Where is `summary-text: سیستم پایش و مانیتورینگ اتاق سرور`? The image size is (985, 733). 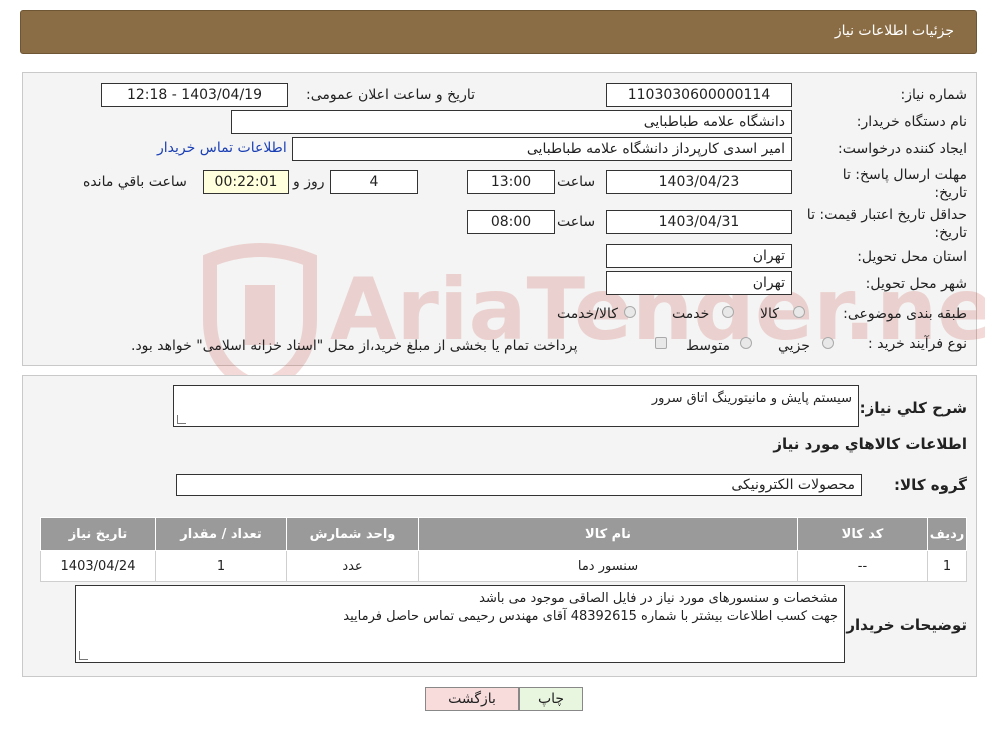
summary-text: سیستم پایش و مانیتورینگ اتاق سرور is located at coordinates (751, 398).